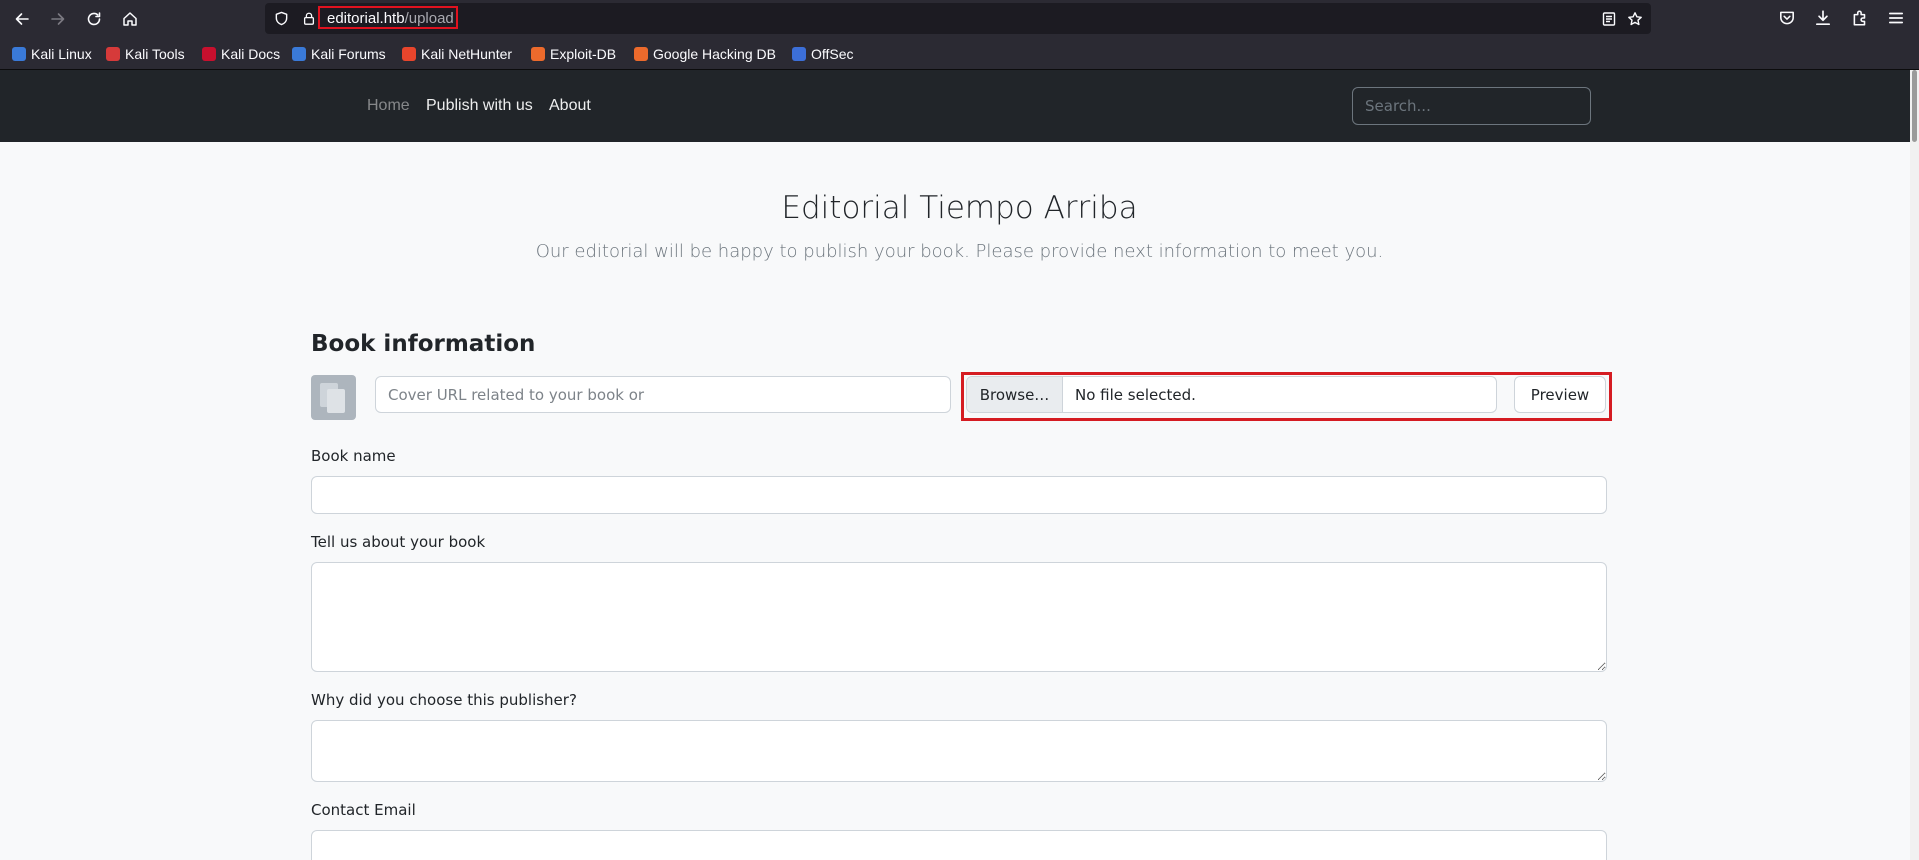 The image size is (1919, 860). I want to click on bookmark-kali-nethunter: Kali NetHunter, so click(457, 54).